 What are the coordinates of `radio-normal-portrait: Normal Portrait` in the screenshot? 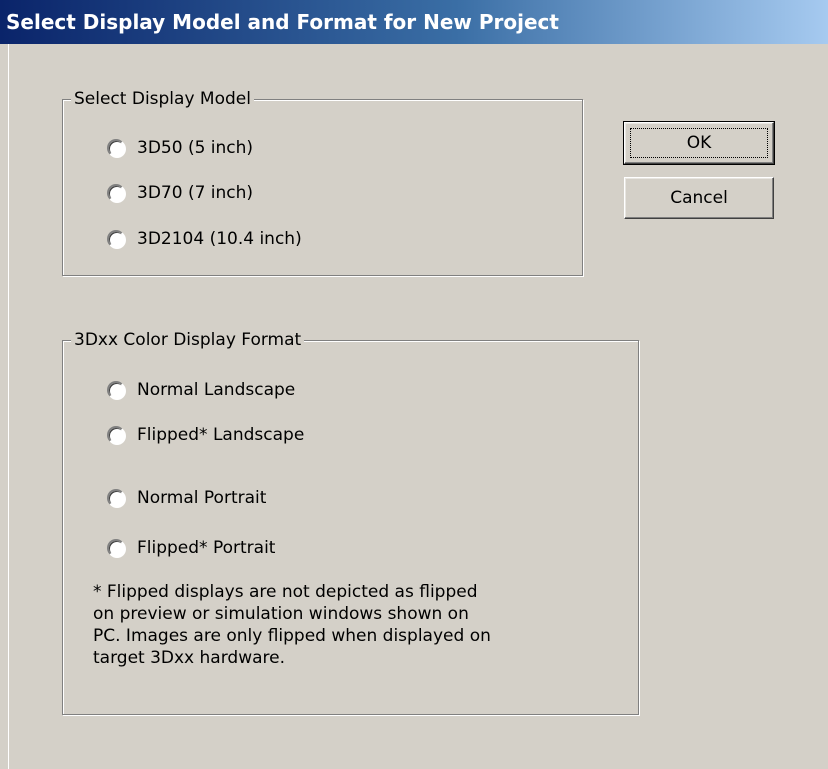 It's located at (186, 498).